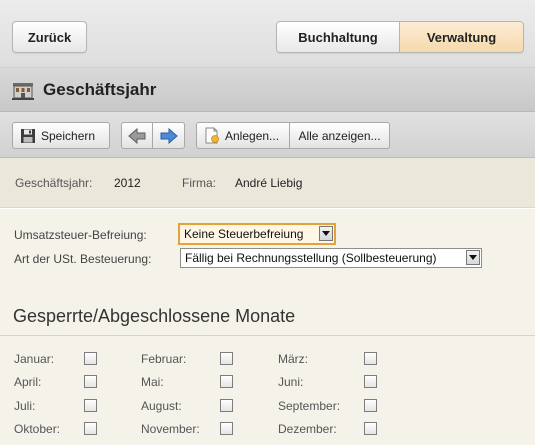  Describe the element at coordinates (83, 259) in the screenshot. I see `vat-type-label: Art der USt. Besteuerung:` at that location.